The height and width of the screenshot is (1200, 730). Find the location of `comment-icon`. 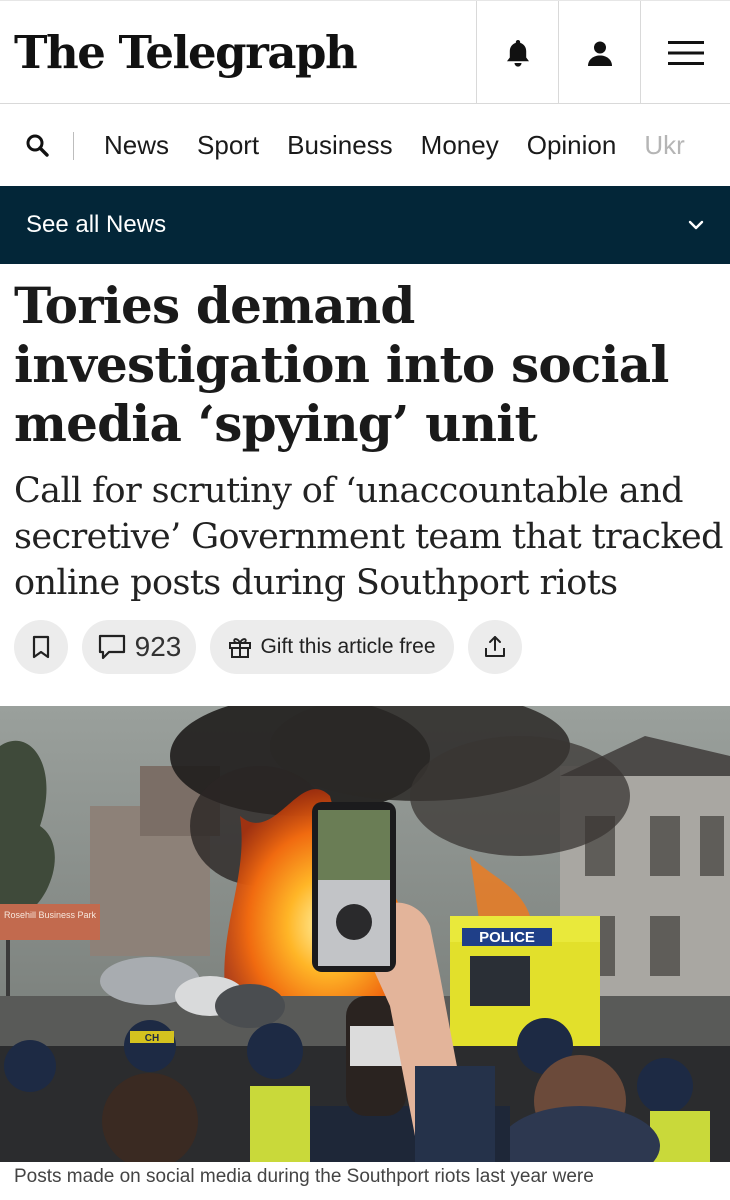

comment-icon is located at coordinates (111, 647).